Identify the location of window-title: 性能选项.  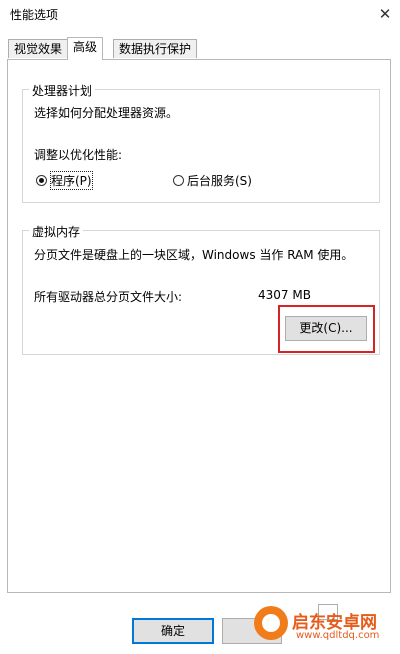
(34, 15).